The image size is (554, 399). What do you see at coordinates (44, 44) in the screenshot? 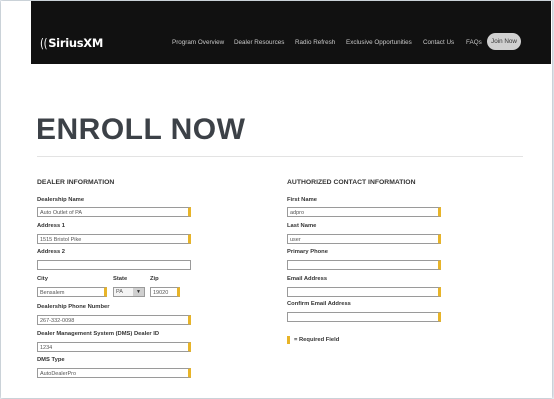
I see `radio-waves-icon: ((` at bounding box center [44, 44].